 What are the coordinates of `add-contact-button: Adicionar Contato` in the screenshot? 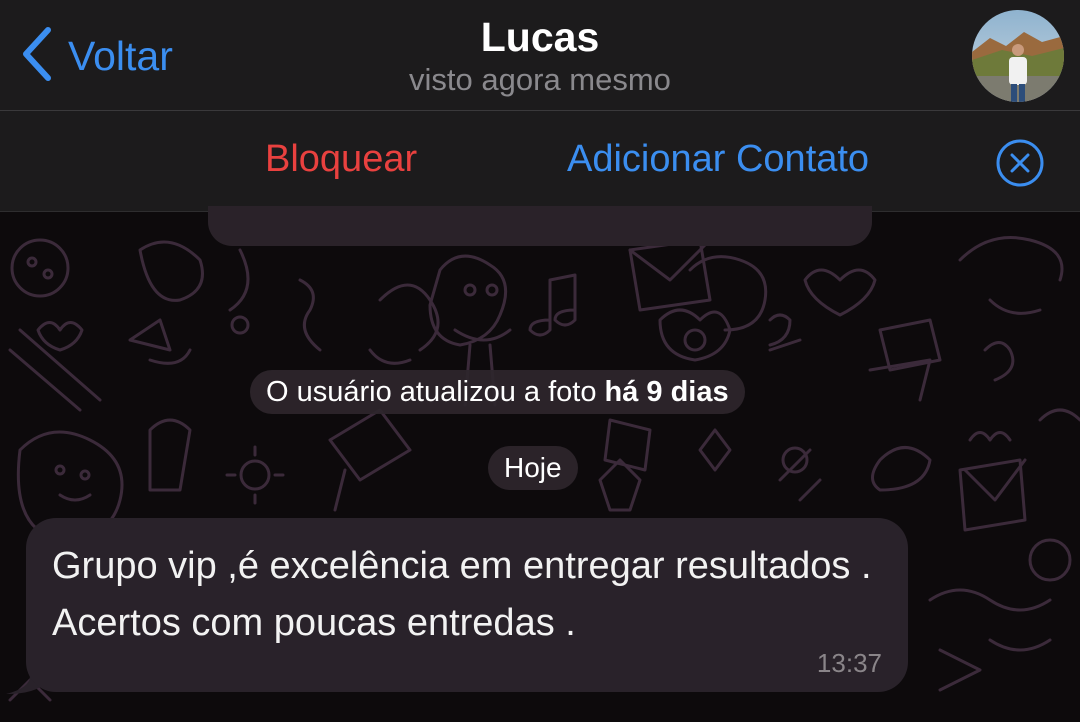 It's located at (718, 159).